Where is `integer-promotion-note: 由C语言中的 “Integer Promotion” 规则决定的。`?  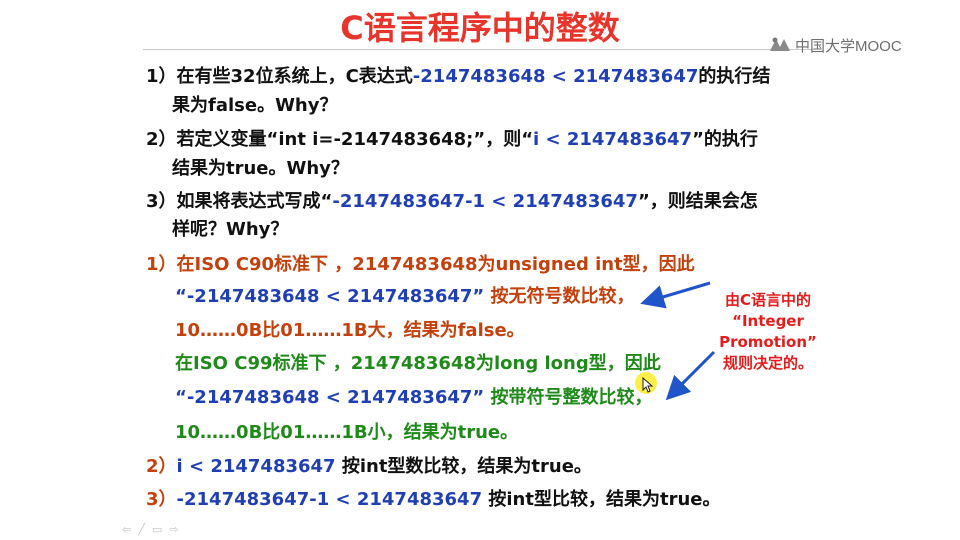 integer-promotion-note: 由C语言中的 “Integer Promotion” 规则决定的。 is located at coordinates (768, 332).